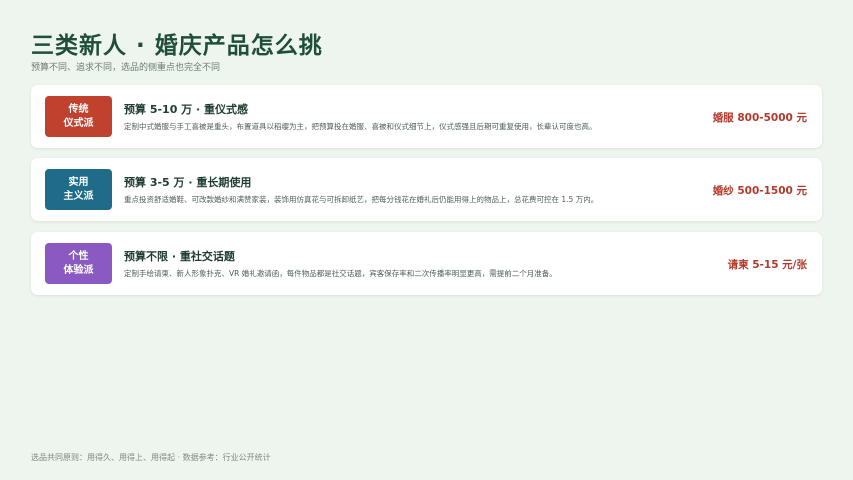 The height and width of the screenshot is (480, 853). What do you see at coordinates (179, 256) in the screenshot?
I see `card-title: 预算不限 · 重社交话题` at bounding box center [179, 256].